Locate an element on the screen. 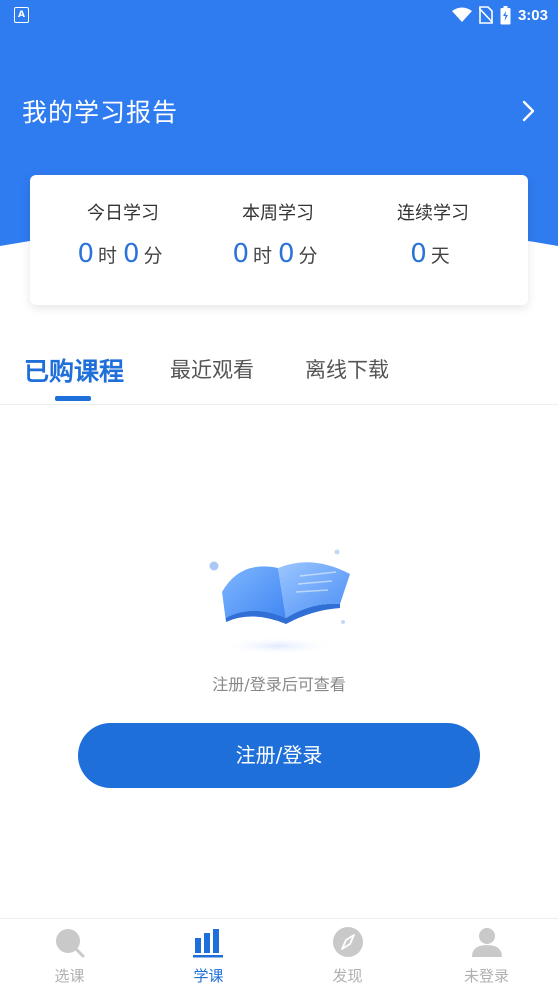 The height and width of the screenshot is (992, 558). stat-label: 本周学习 is located at coordinates (278, 213).